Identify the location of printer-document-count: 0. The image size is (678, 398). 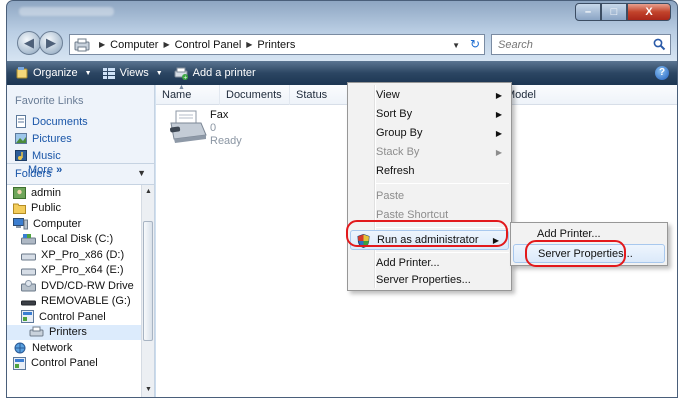
(213, 128).